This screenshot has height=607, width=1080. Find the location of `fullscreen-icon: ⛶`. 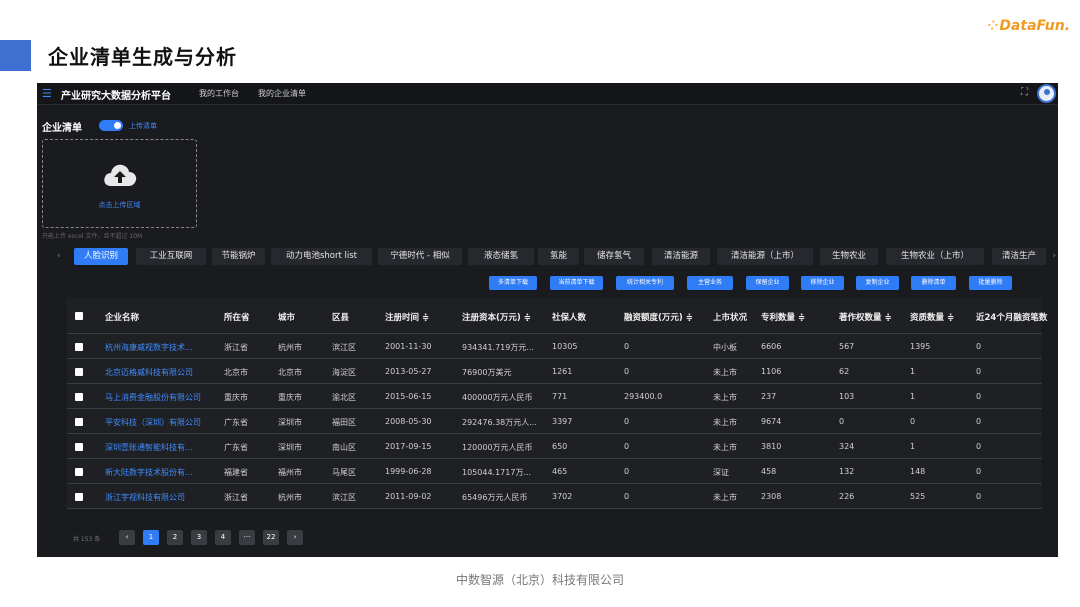

fullscreen-icon: ⛶ is located at coordinates (1024, 92).